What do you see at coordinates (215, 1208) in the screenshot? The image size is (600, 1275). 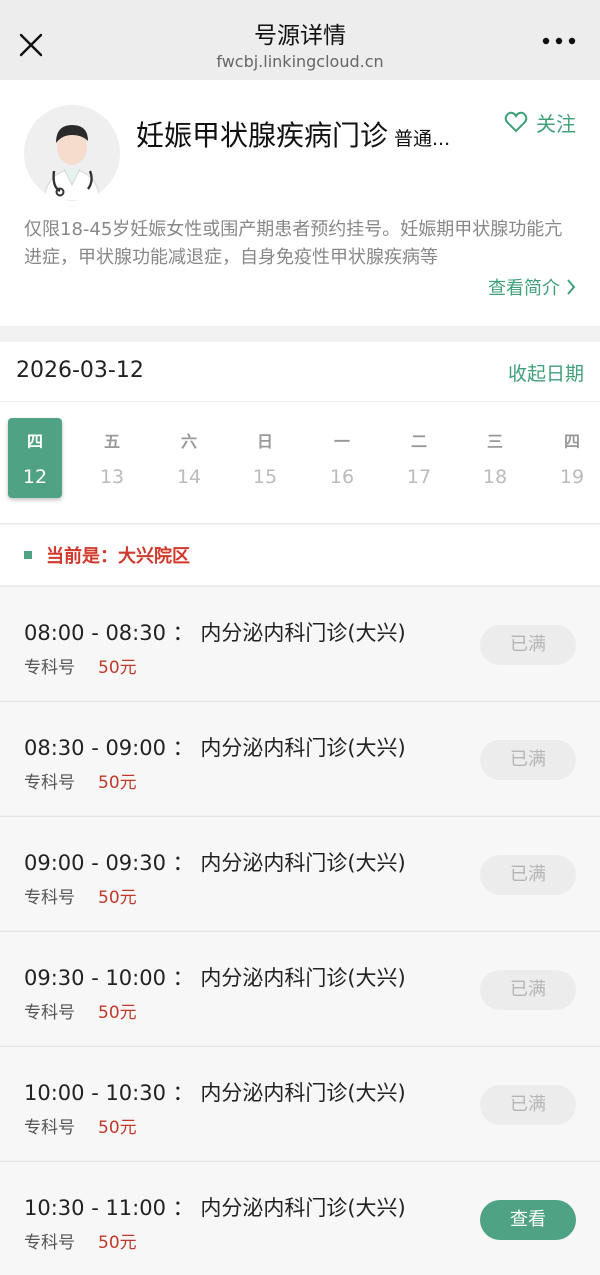 I see `slot-time: 10:30 - 11:00 ： 内分泌内科门诊(大兴)` at bounding box center [215, 1208].